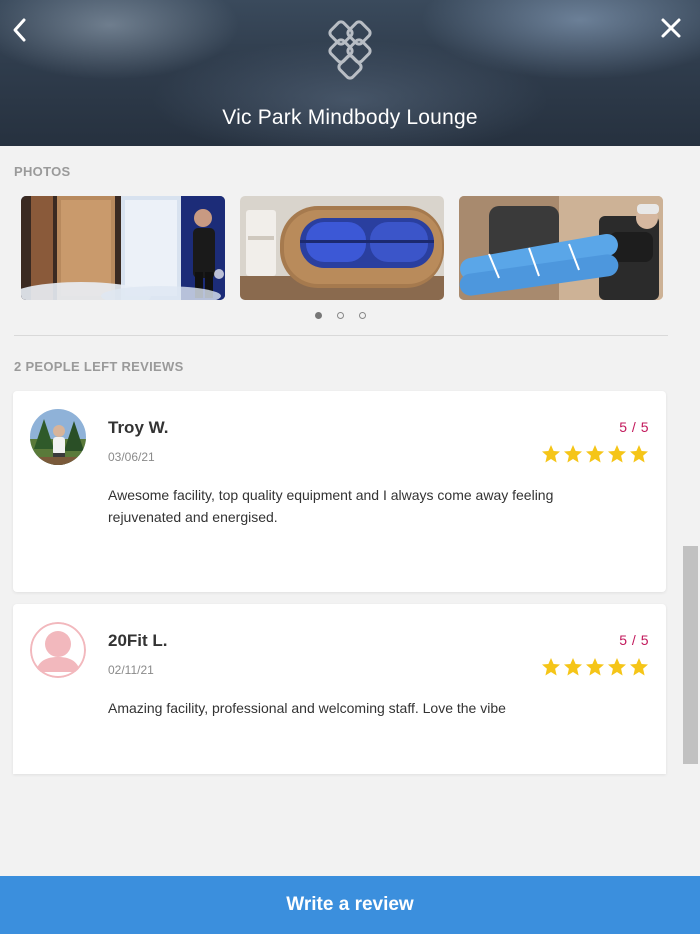 The height and width of the screenshot is (934, 700). I want to click on brand-logo, so click(350, 50).